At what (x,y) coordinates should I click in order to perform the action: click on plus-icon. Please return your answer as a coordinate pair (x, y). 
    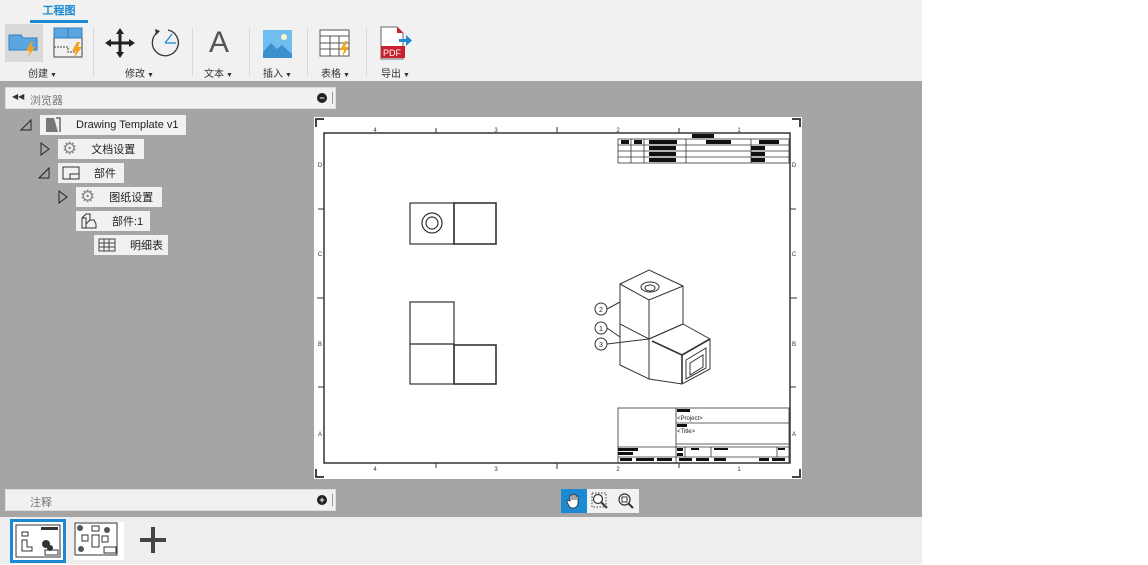
    Looking at the image, I should click on (153, 540).